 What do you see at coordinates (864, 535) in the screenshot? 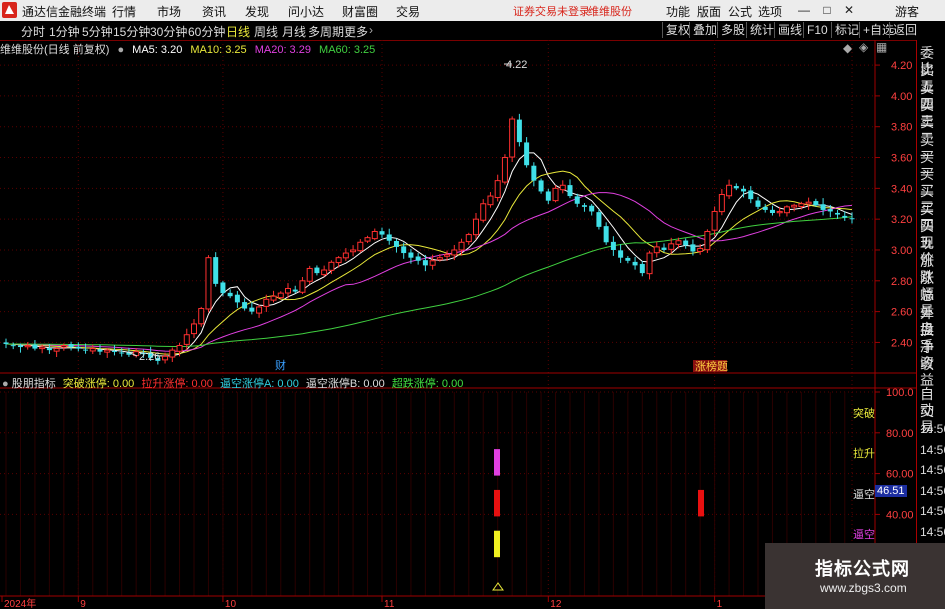
I see `ind-right-label-squeeze2: 逼空` at bounding box center [864, 535].